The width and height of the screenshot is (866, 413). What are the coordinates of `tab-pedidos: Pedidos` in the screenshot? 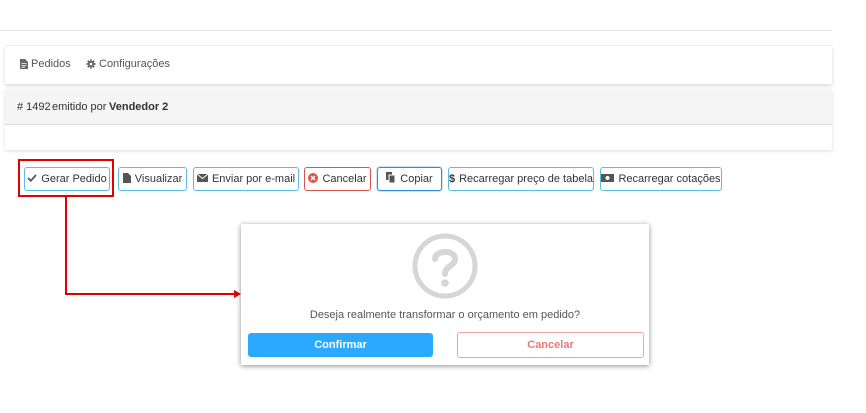 It's located at (45, 64).